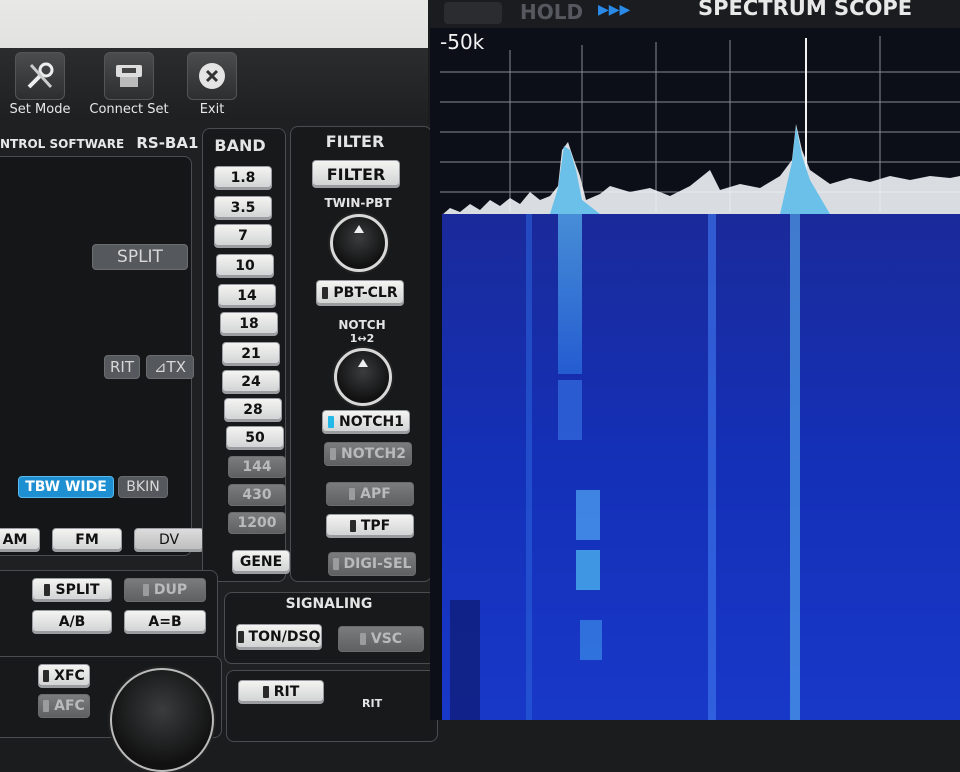 The height and width of the screenshot is (772, 960). Describe the element at coordinates (62, 144) in the screenshot. I see `app-title-left: NTROL SOFTWARE` at that location.